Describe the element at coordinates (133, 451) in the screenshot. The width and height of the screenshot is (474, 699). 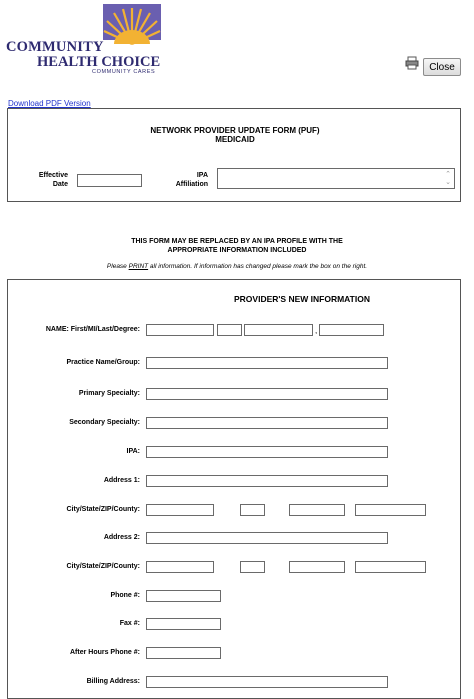
I see `ipa-label: IPA:` at that location.